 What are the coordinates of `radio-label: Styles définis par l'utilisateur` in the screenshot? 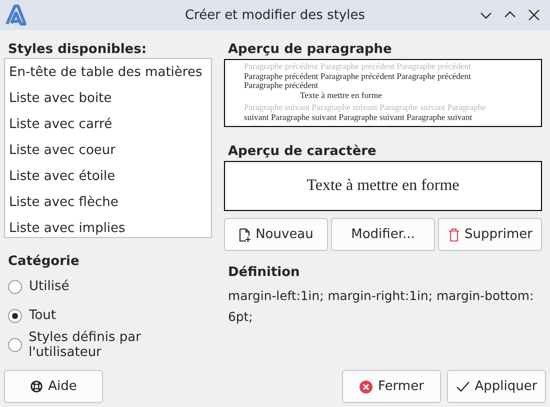 It's located at (120, 345).